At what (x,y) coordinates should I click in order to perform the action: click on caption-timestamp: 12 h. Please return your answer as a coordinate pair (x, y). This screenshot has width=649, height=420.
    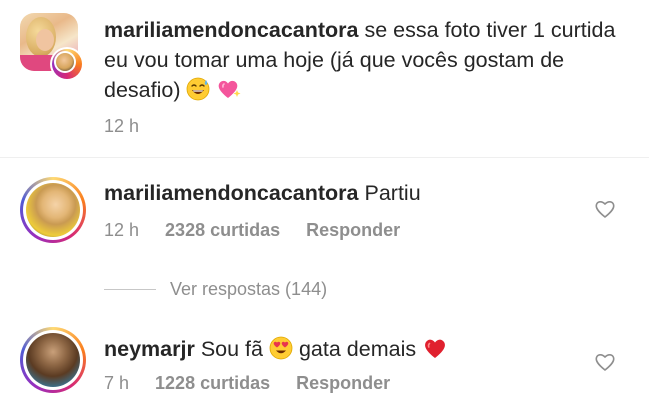
    Looking at the image, I should click on (122, 126).